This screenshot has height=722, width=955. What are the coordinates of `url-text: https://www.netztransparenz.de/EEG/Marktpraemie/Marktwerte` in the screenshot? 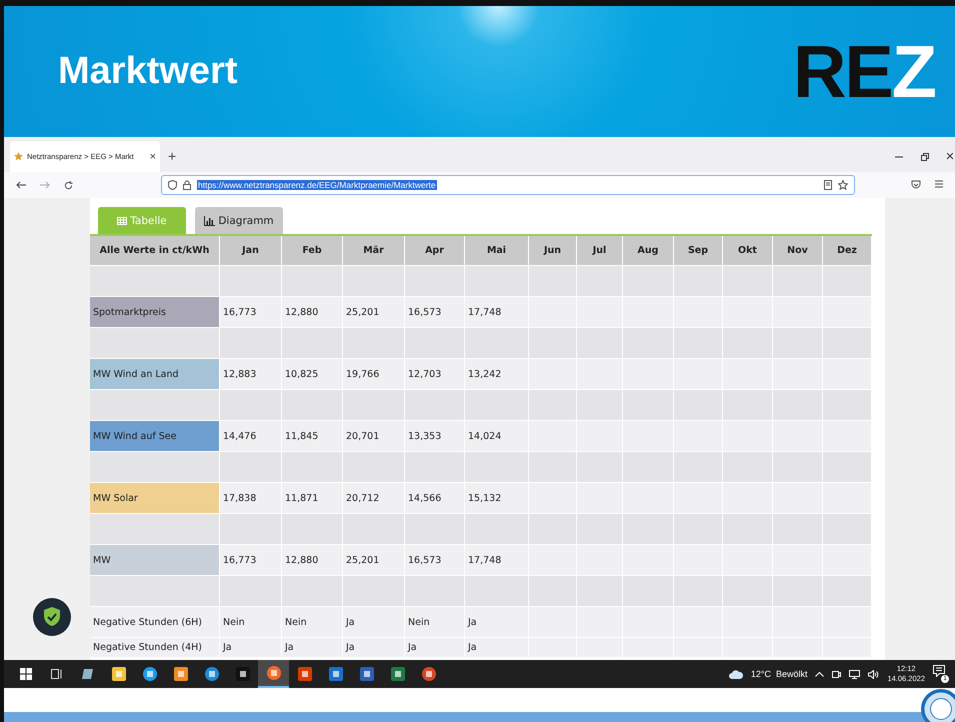 It's located at (317, 185).